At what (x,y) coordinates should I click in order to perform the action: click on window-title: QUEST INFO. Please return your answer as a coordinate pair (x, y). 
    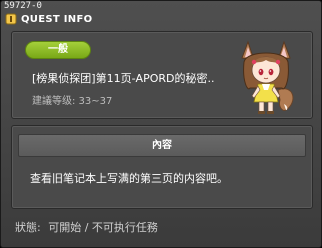
    Looking at the image, I should click on (57, 19).